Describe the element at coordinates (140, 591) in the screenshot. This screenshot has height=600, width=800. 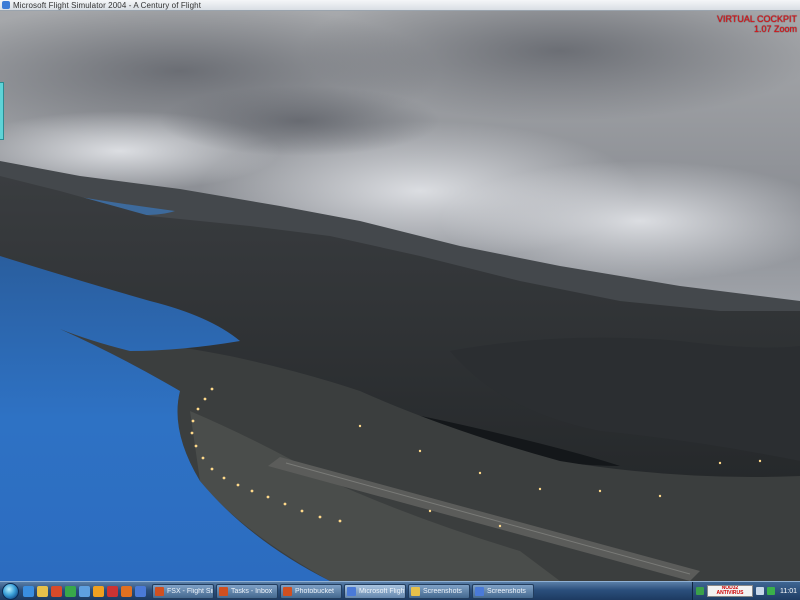
I see `help-icon` at that location.